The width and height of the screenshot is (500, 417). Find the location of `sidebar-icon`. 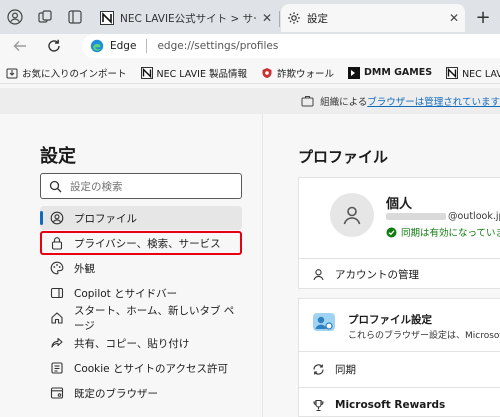

sidebar-icon is located at coordinates (57, 293).